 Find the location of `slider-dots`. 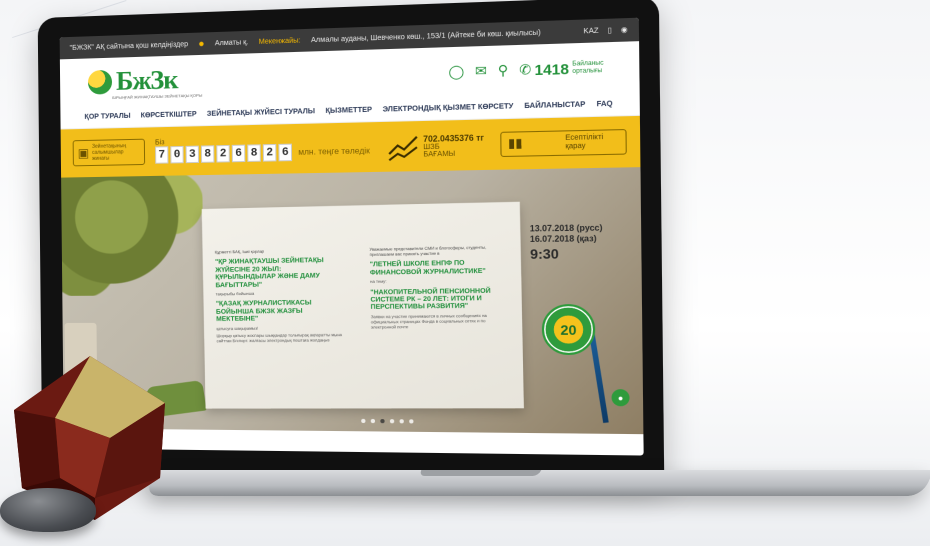

slider-dots is located at coordinates (387, 421).